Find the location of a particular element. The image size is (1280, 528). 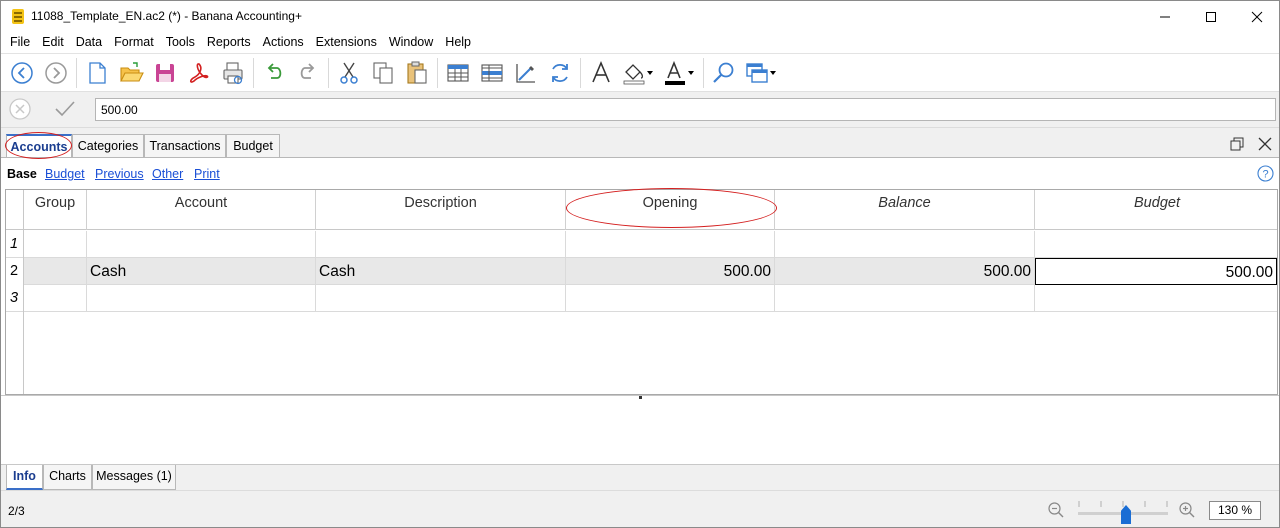

close-window-button is located at coordinates (1257, 16).